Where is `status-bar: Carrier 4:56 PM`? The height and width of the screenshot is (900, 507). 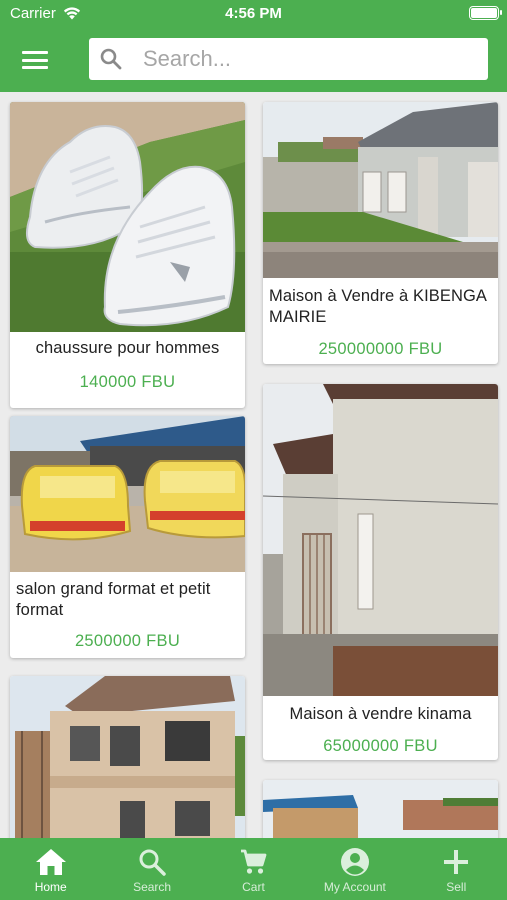 status-bar: Carrier 4:56 PM is located at coordinates (253, 14).